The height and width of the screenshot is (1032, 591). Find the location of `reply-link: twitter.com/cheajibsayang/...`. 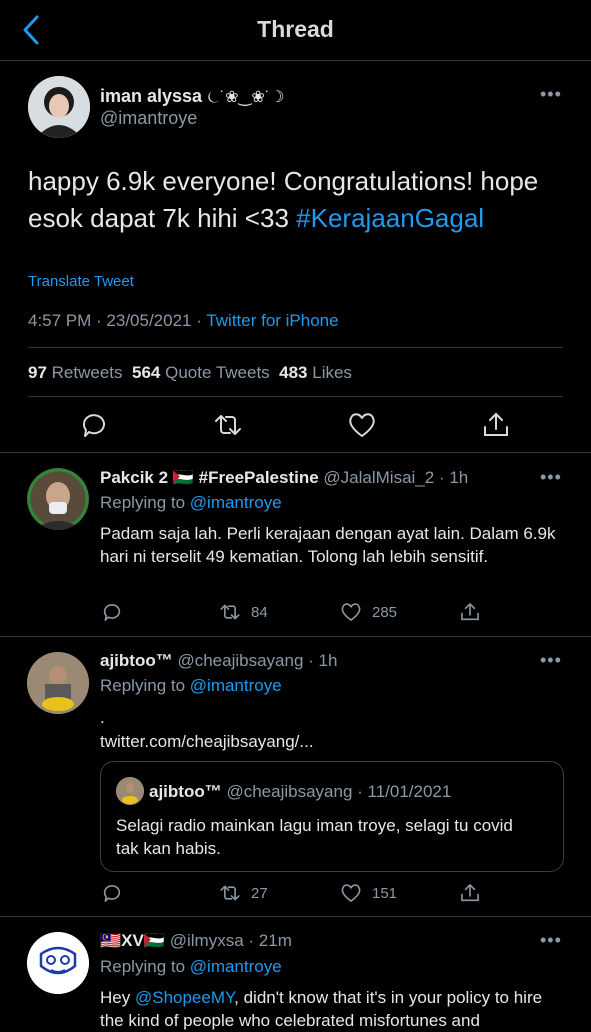

reply-link: twitter.com/cheajibsayang/... is located at coordinates (335, 741).